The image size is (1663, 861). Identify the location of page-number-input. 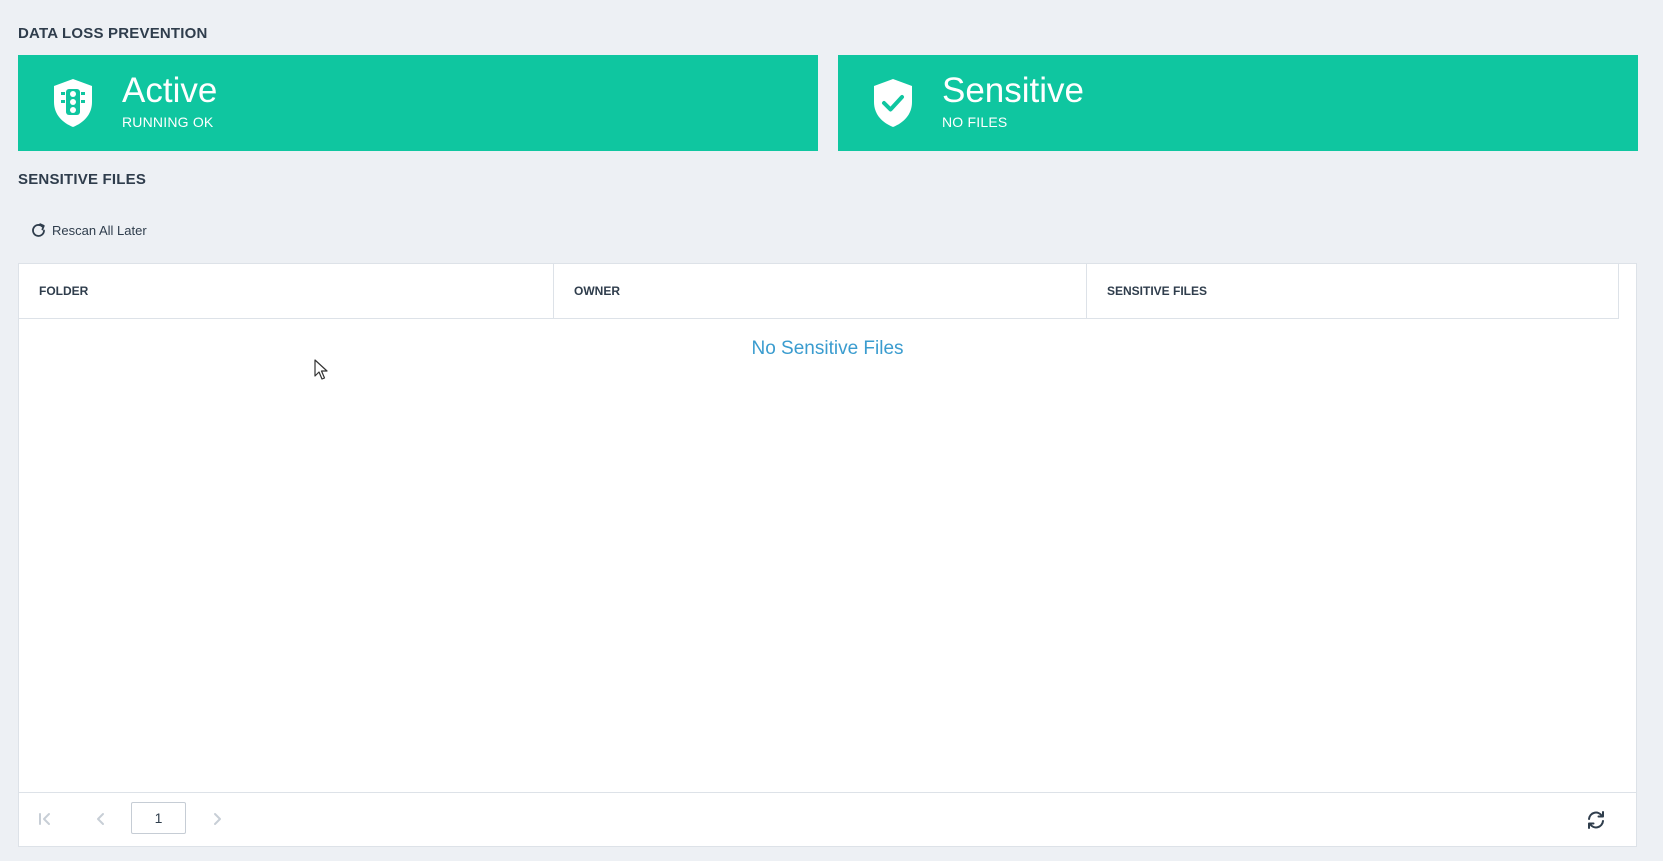
(158, 818).